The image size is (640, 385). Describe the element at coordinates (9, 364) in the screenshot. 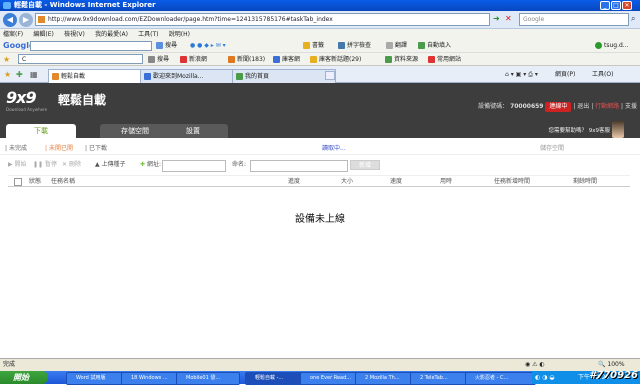

I see `status-text-left: 完成` at that location.